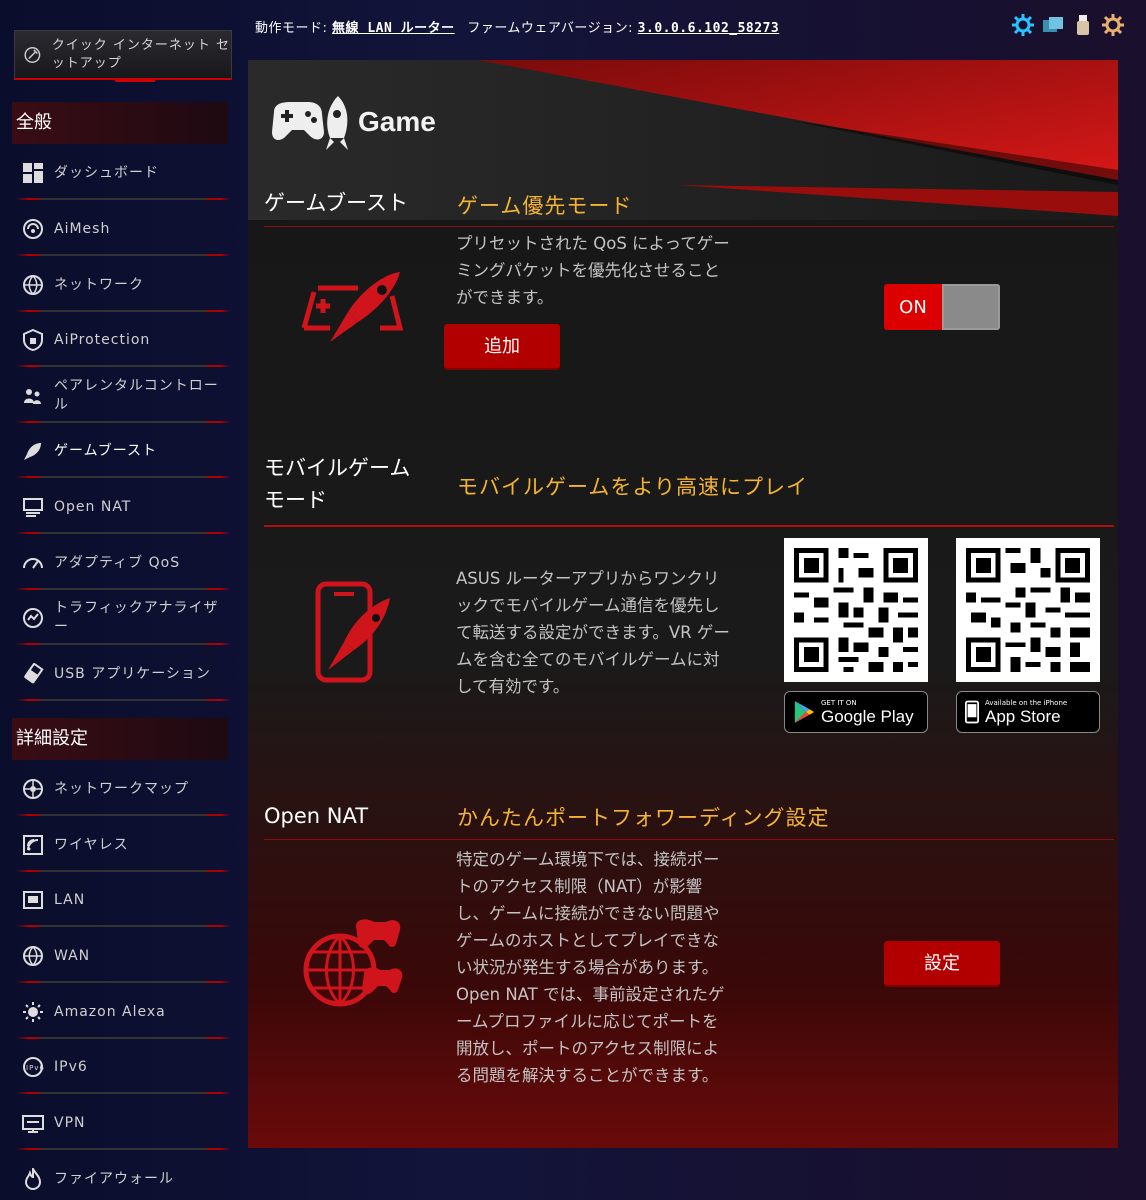  I want to click on sidebar-item-label: ファイアウォール, so click(114, 1178).